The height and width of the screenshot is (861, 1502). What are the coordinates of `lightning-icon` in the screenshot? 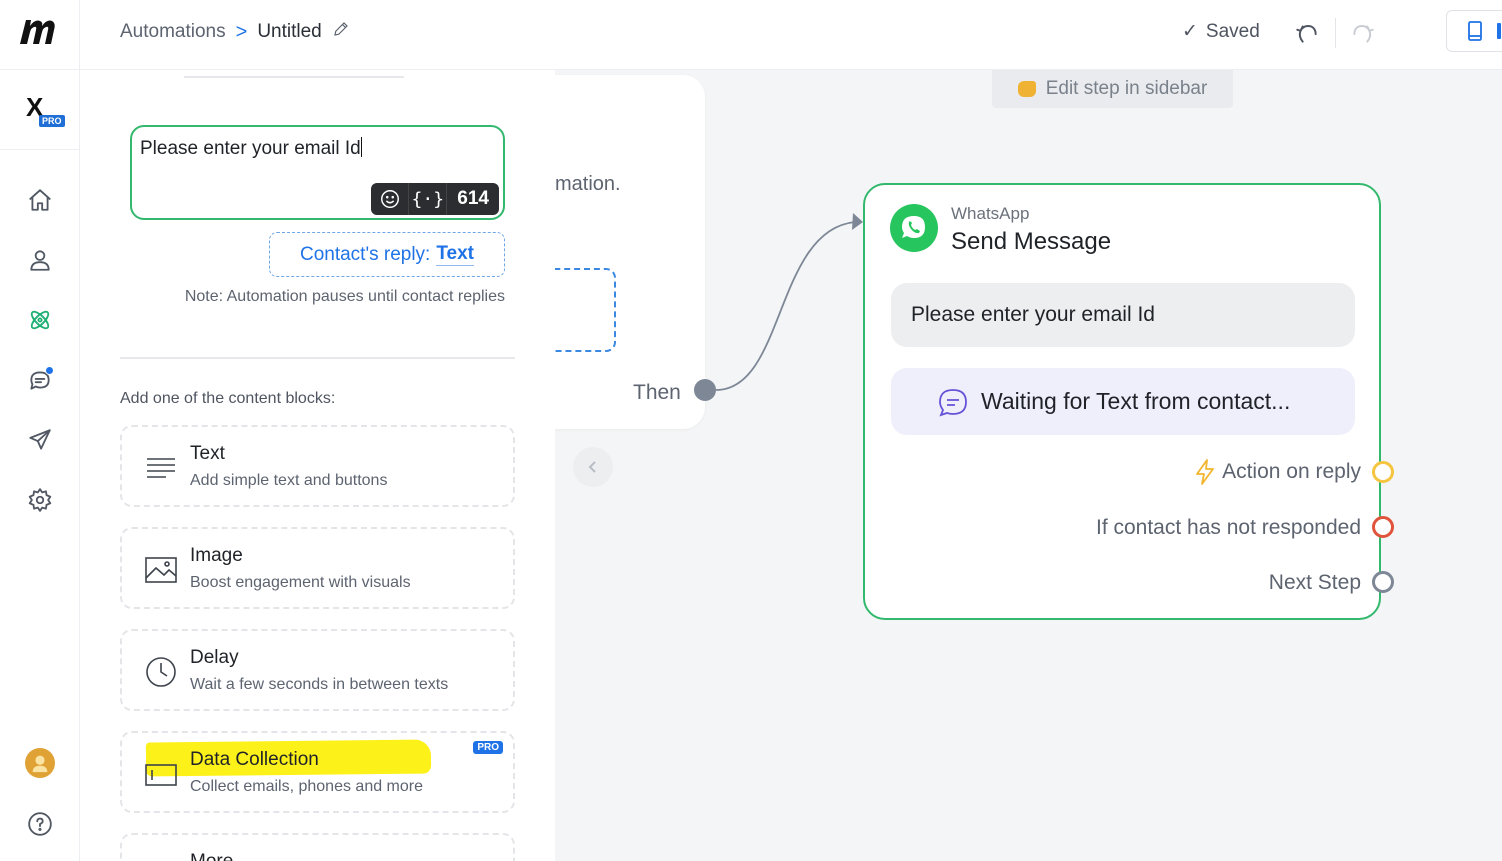 It's located at (1205, 472).